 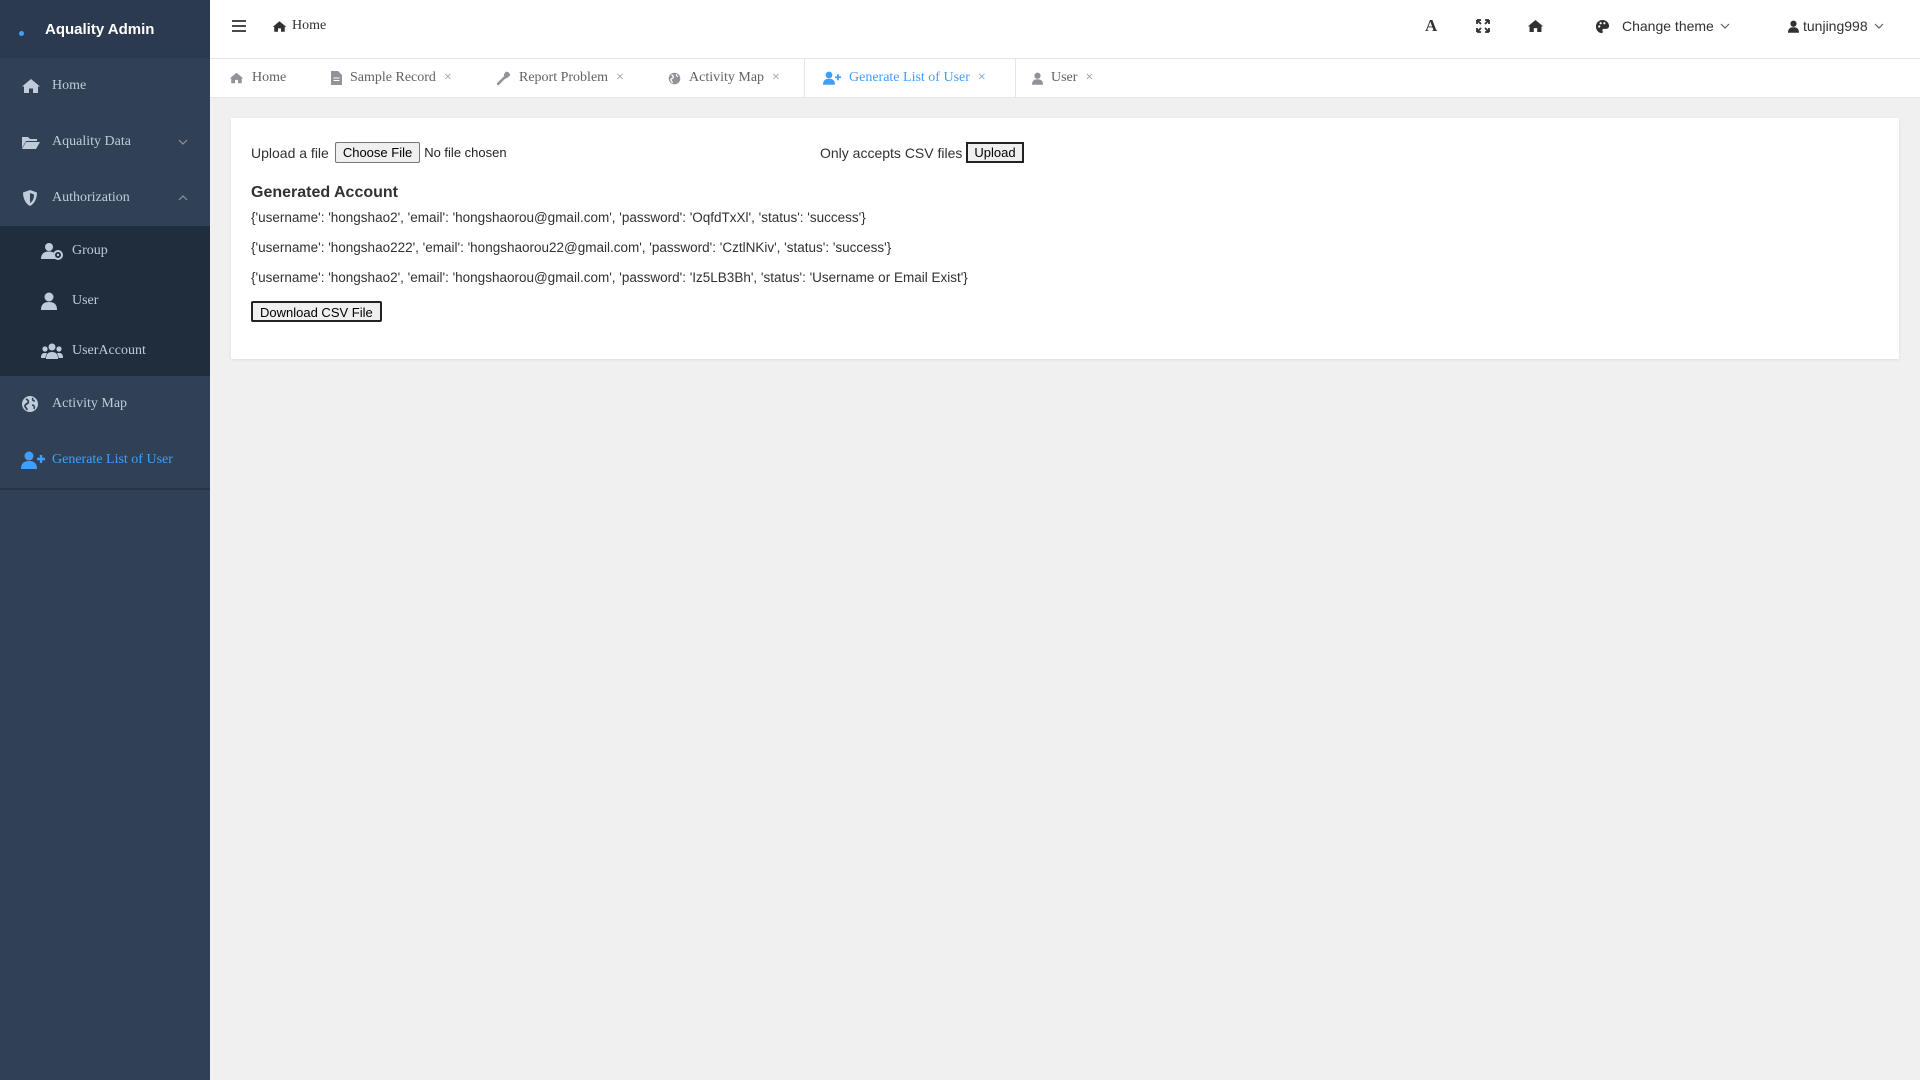 I want to click on generated-account-title: Generated Account, so click(x=324, y=192).